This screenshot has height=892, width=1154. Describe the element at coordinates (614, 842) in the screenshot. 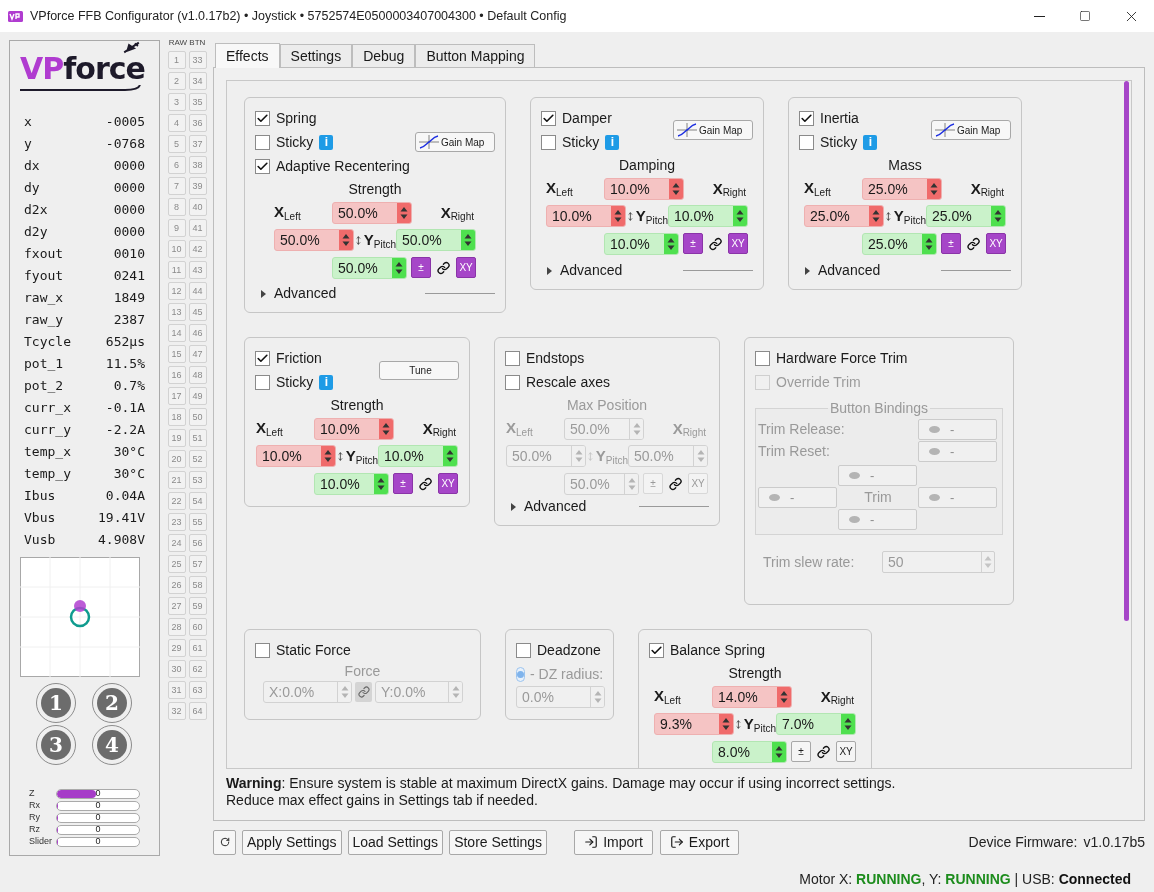

I see `import-button: Import` at that location.